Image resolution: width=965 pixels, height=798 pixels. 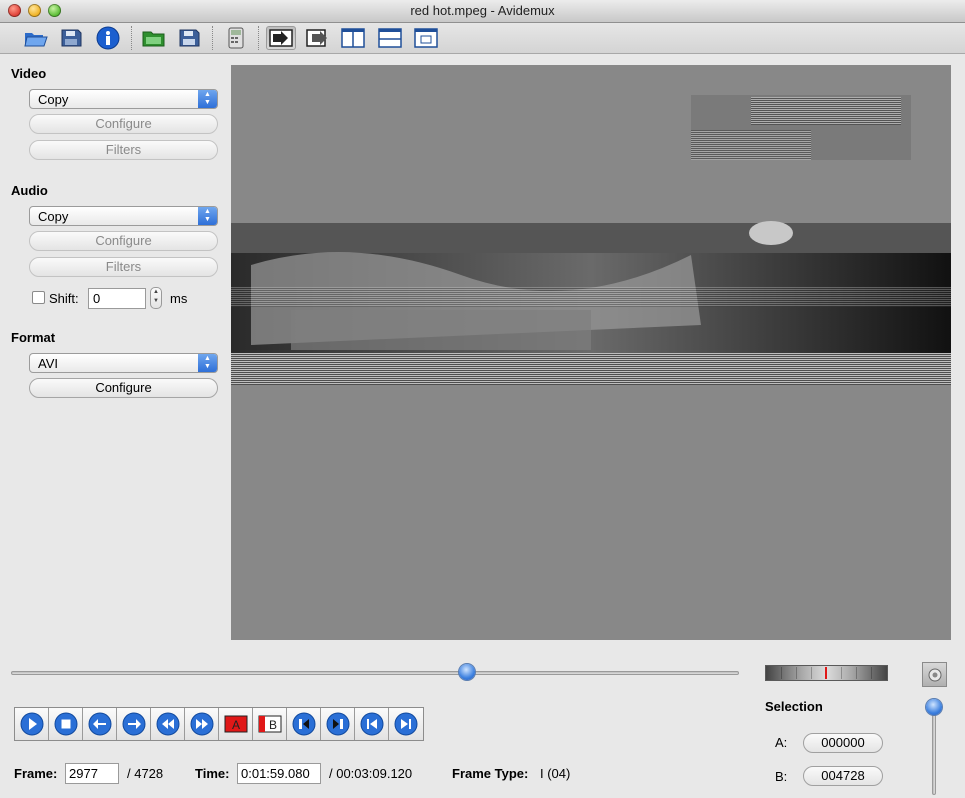 What do you see at coordinates (145, 773) in the screenshot?
I see `frame-total: / 4728` at bounding box center [145, 773].